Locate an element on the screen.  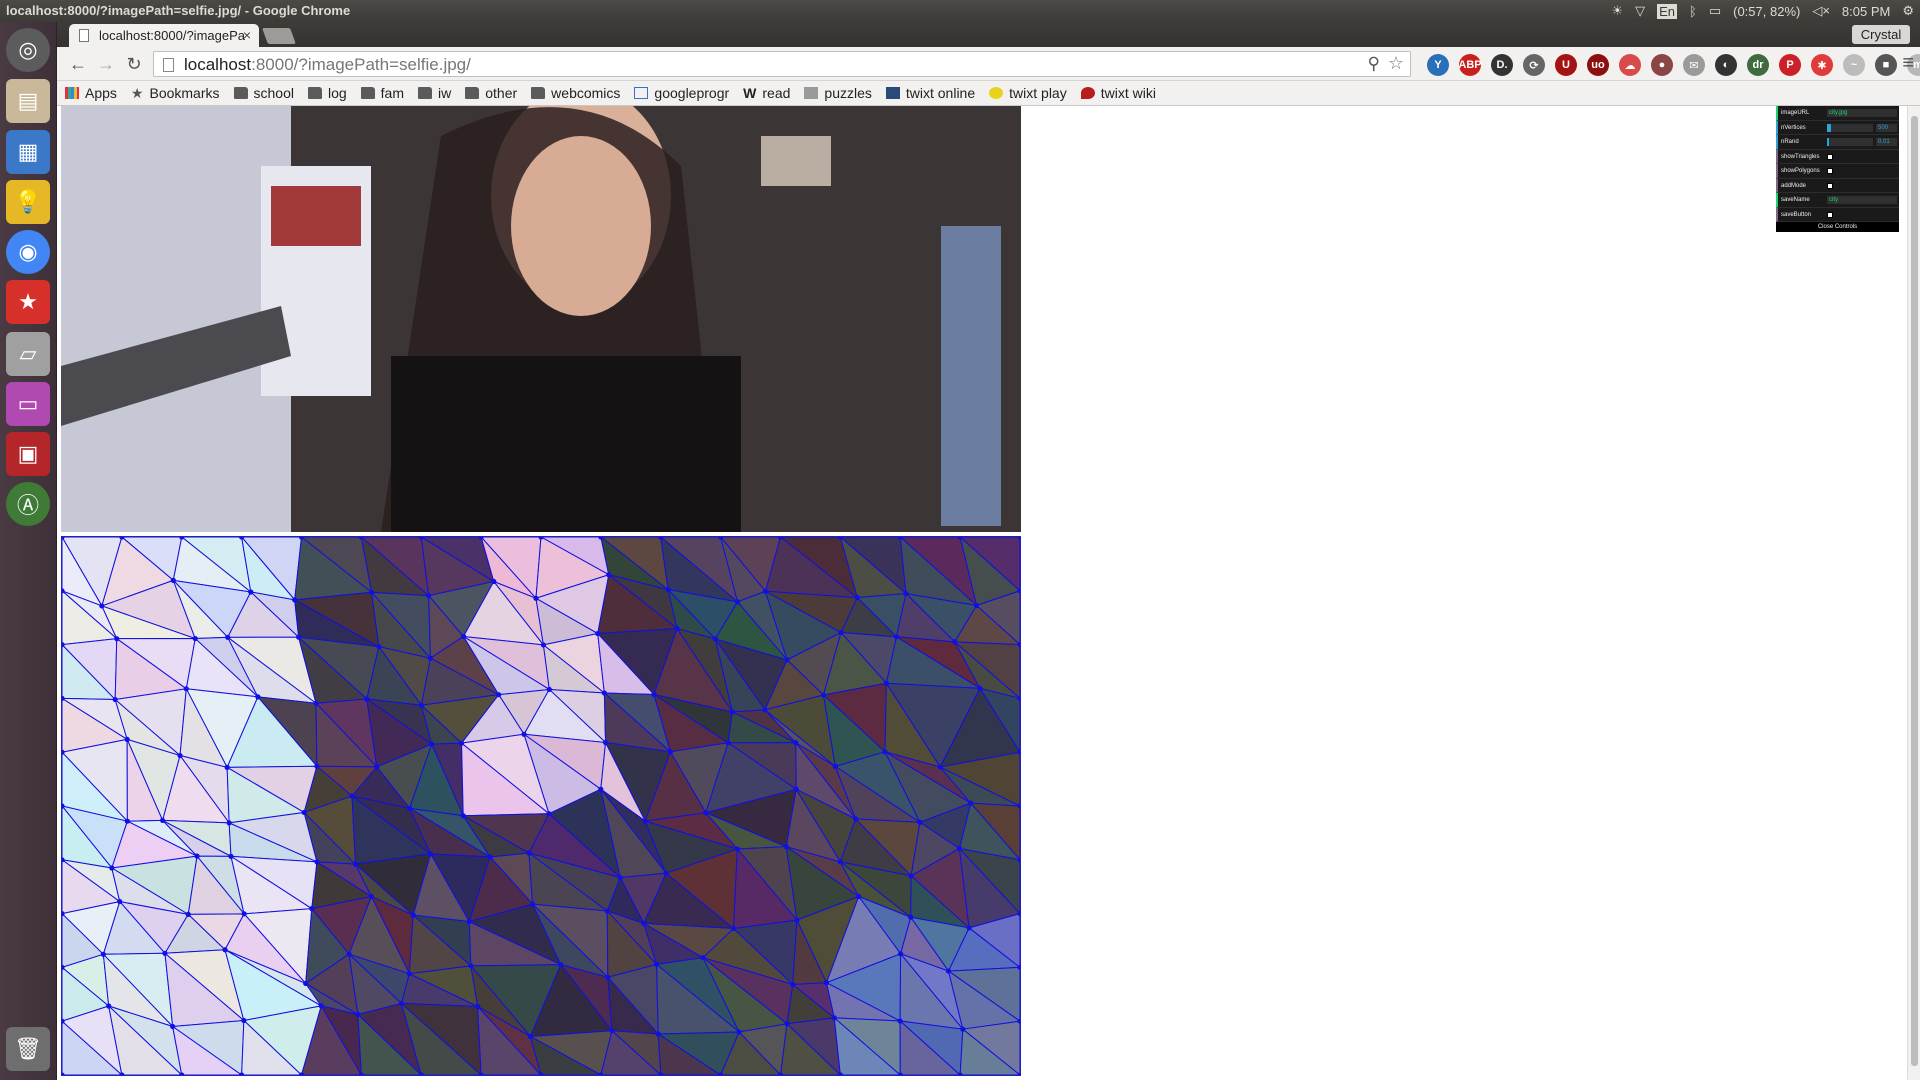
bookmark-fam: fam is located at coordinates (382, 93).